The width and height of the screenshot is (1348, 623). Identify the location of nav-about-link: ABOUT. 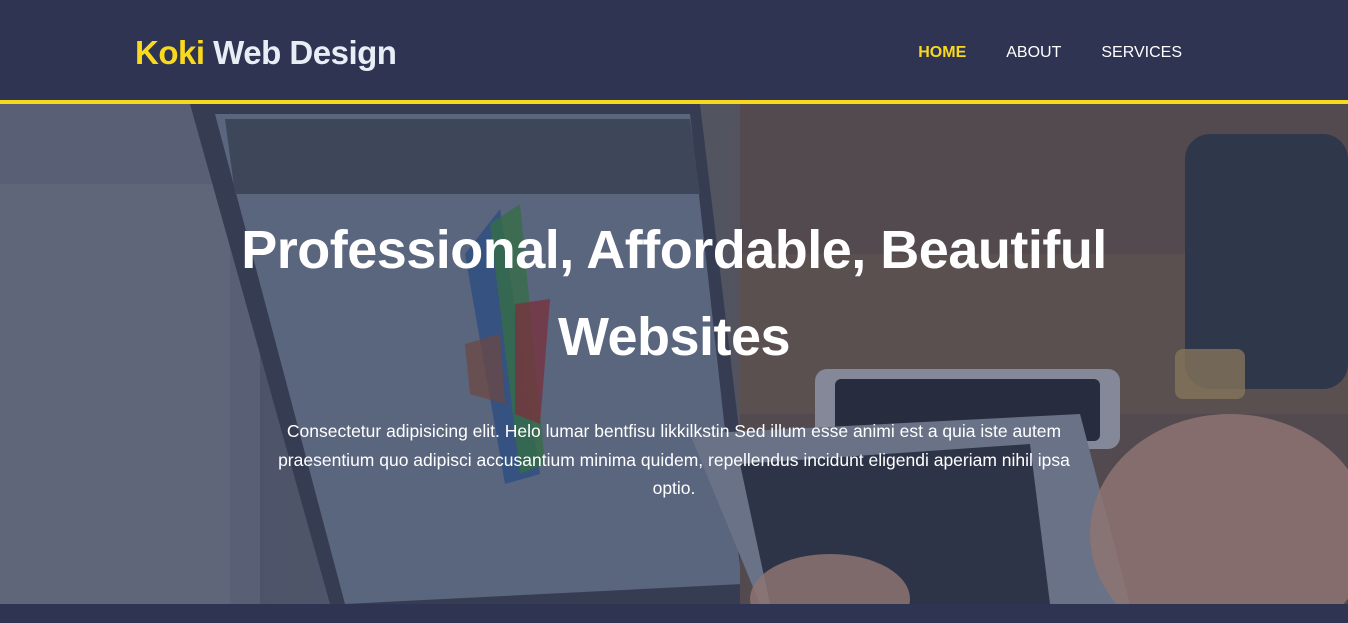
(1033, 53).